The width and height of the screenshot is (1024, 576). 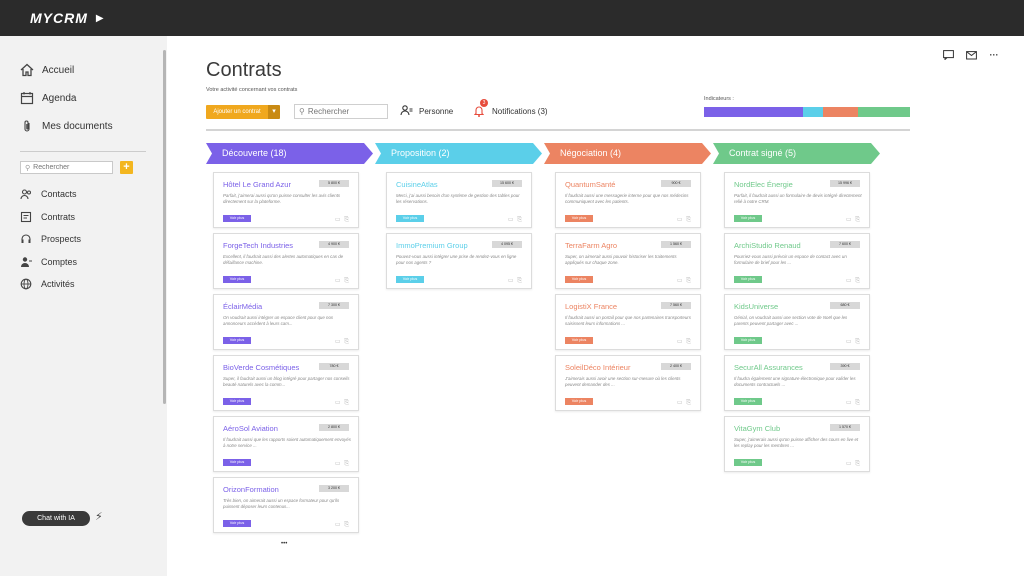 What do you see at coordinates (47, 70) in the screenshot?
I see `sidebar-item-accueil: Accueil` at bounding box center [47, 70].